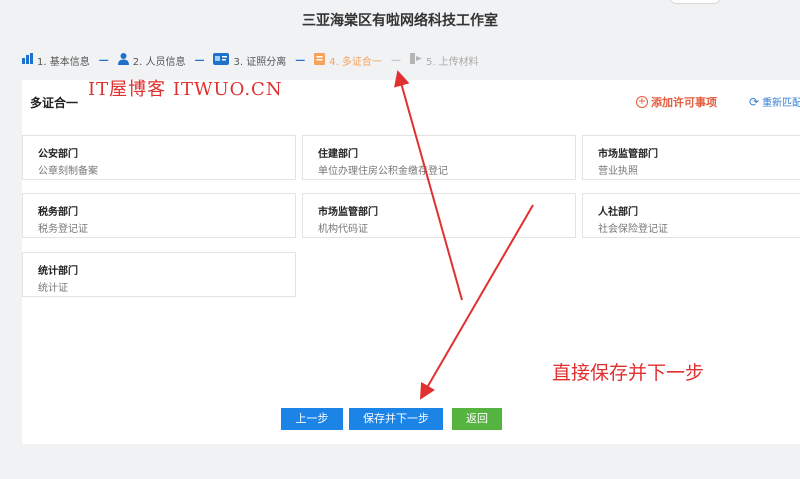 The height and width of the screenshot is (479, 800). What do you see at coordinates (415, 60) in the screenshot?
I see `upload-icon` at bounding box center [415, 60].